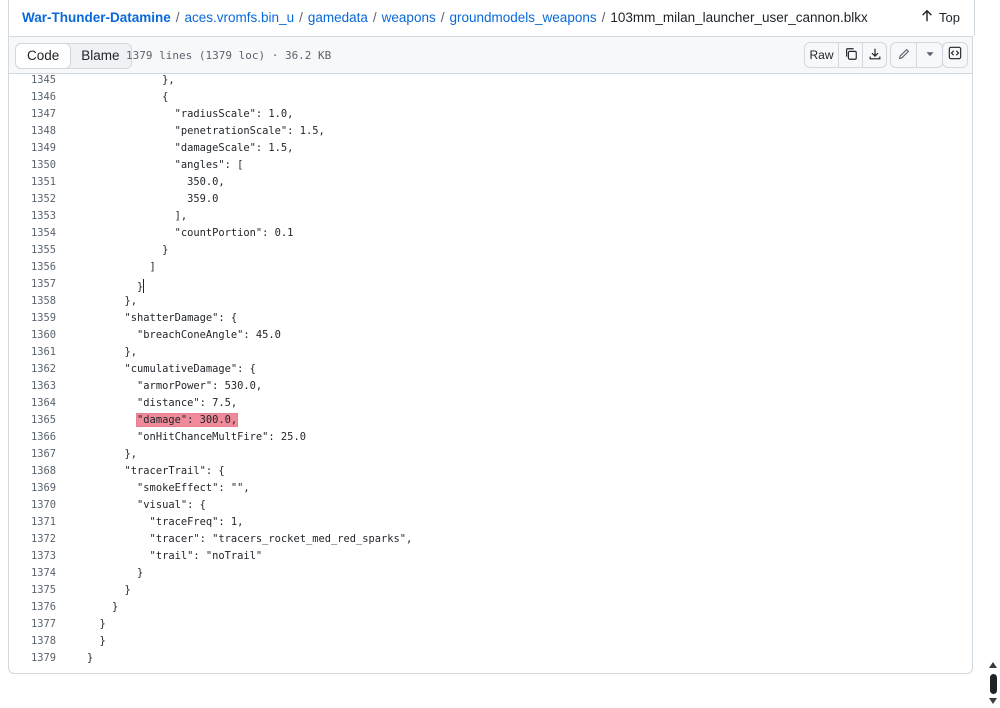 The image size is (1000, 708). Describe the element at coordinates (43, 56) in the screenshot. I see `code-tab: Code` at that location.